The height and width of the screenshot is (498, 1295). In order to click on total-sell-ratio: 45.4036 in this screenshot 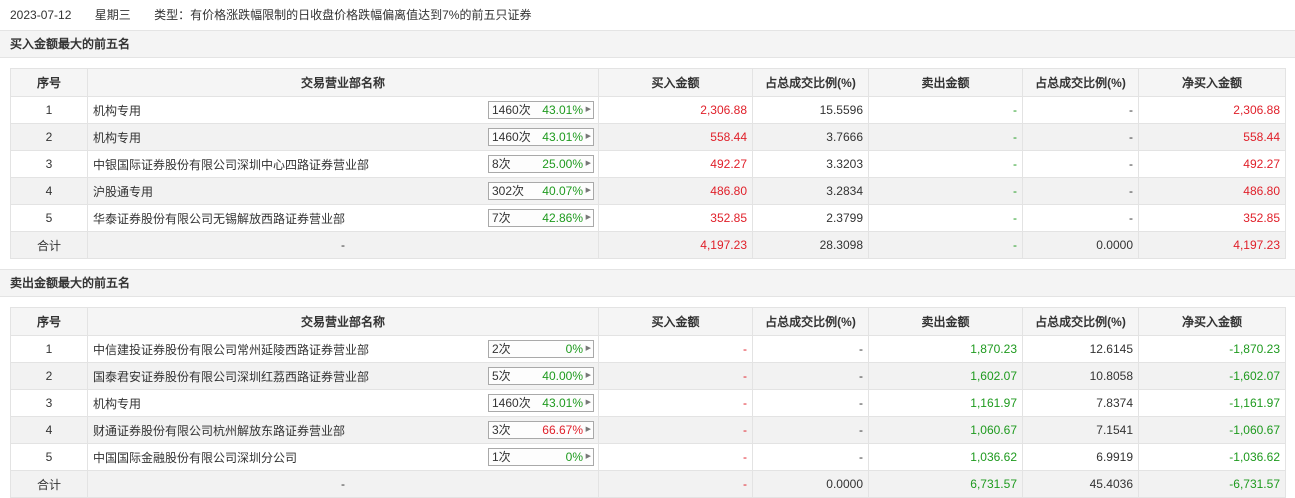, I will do `click(1080, 484)`.